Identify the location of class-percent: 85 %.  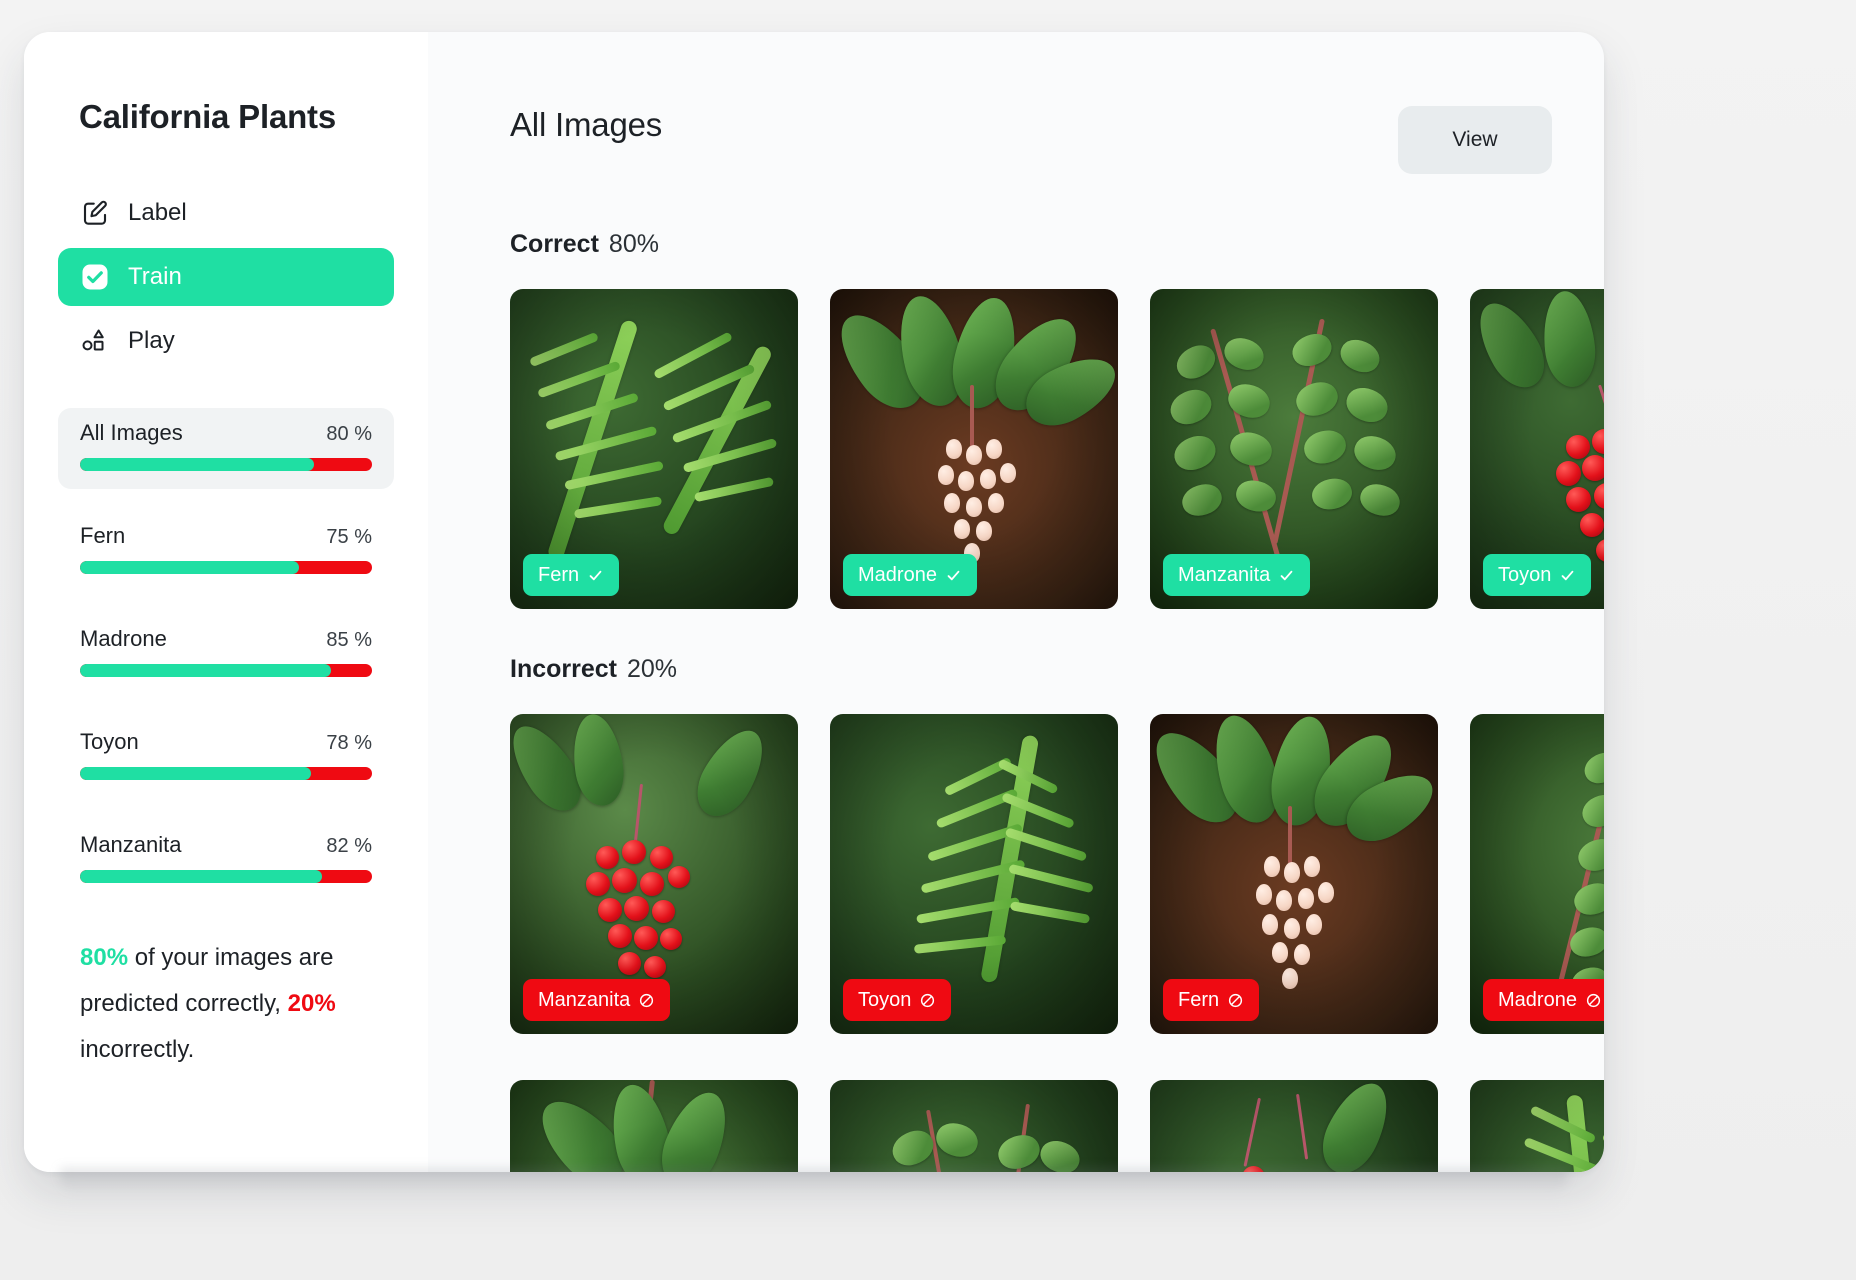
(349, 640).